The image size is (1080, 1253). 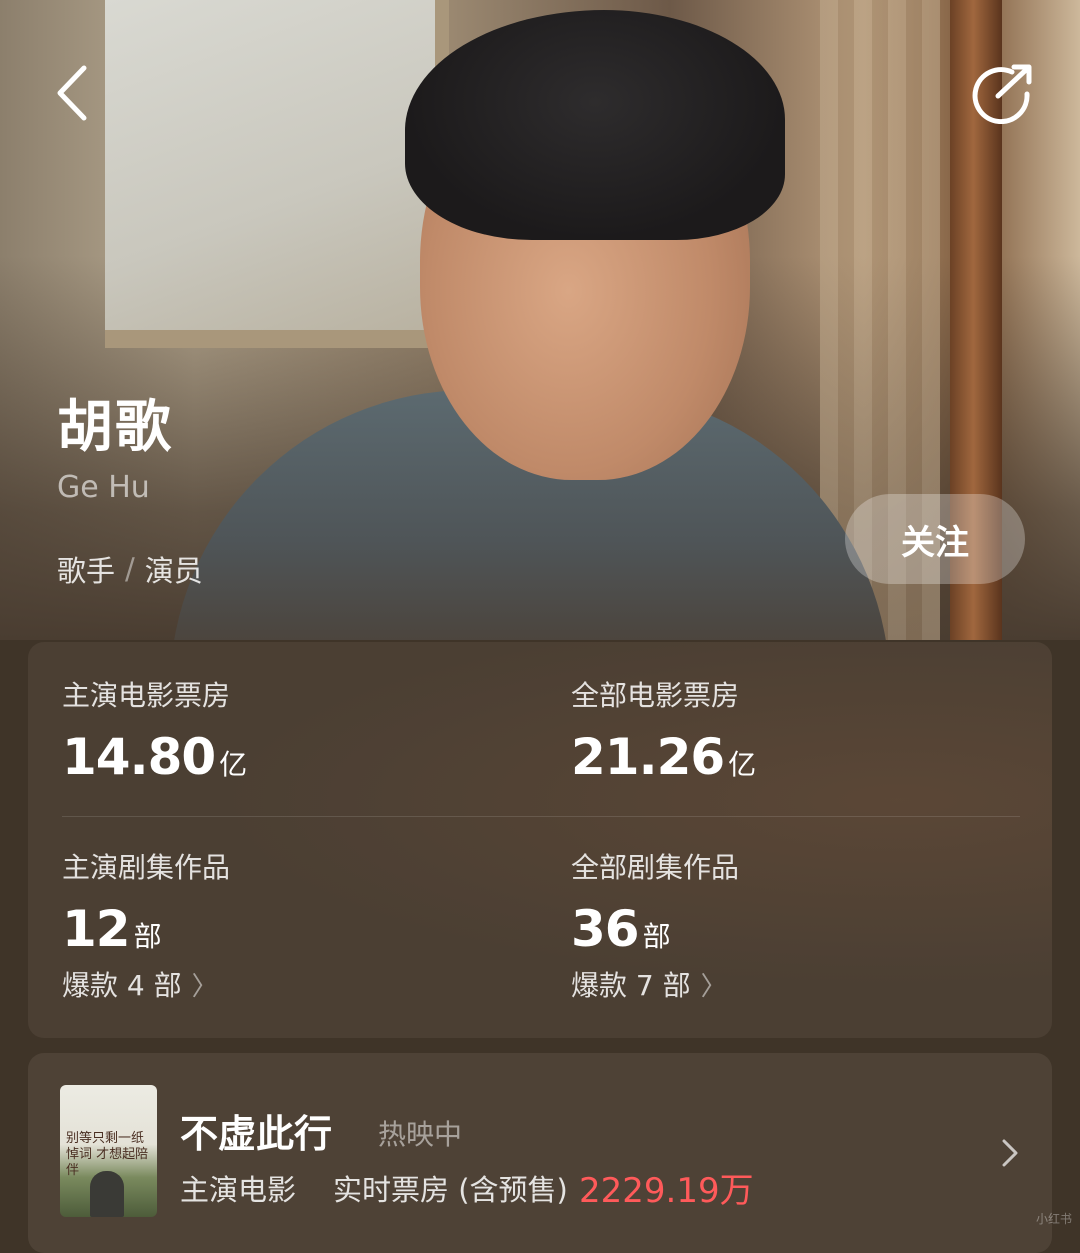 I want to click on share-button, so click(x=1003, y=93).